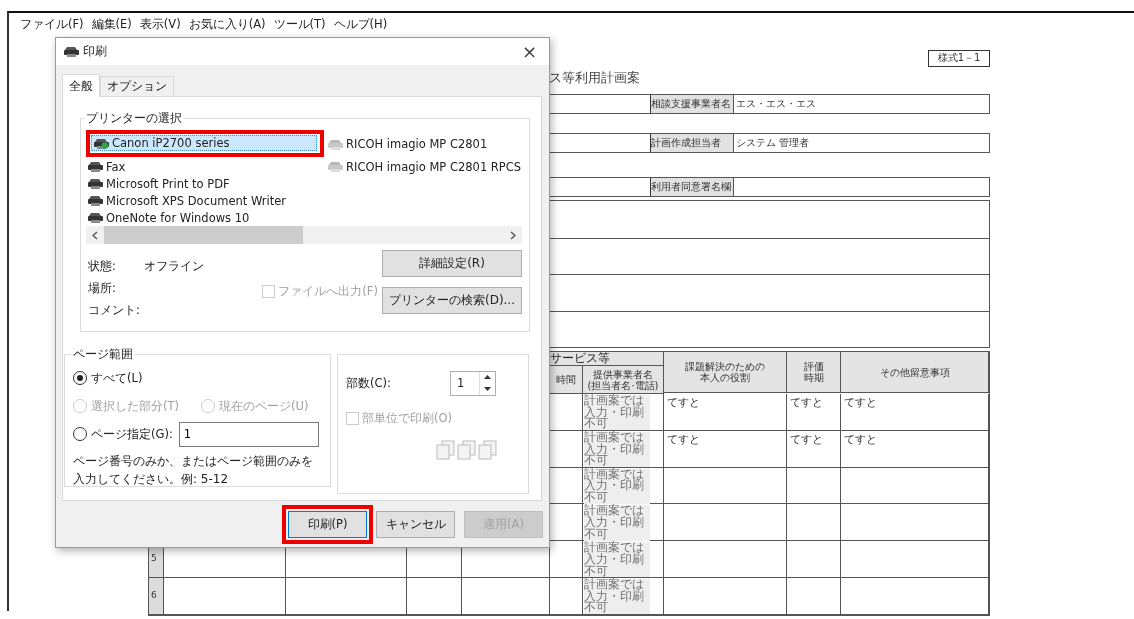 Image resolution: width=1134 pixels, height=619 pixels. I want to click on header-cell: 提供事業者名 (担当者名·電話), so click(623, 379).